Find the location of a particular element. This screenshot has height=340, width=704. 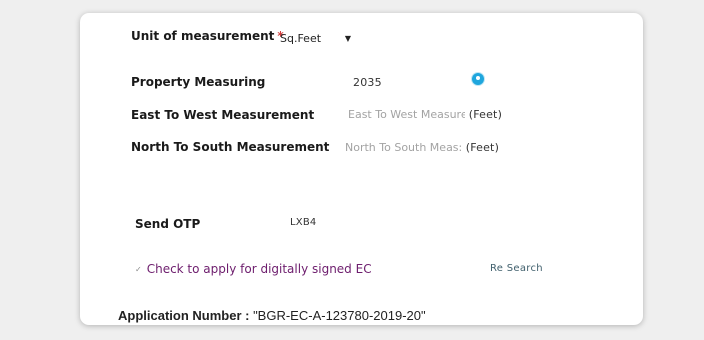

digital-sign-label: Check to apply for digitally signed EC is located at coordinates (259, 269).